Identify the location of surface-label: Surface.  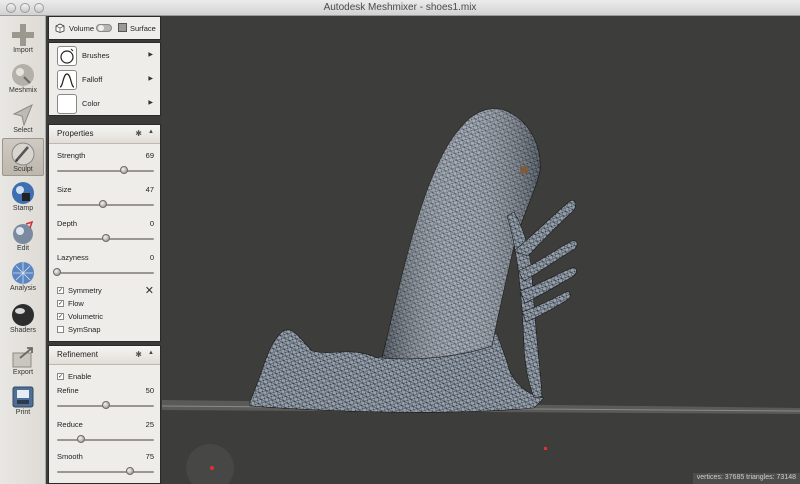
(143, 28).